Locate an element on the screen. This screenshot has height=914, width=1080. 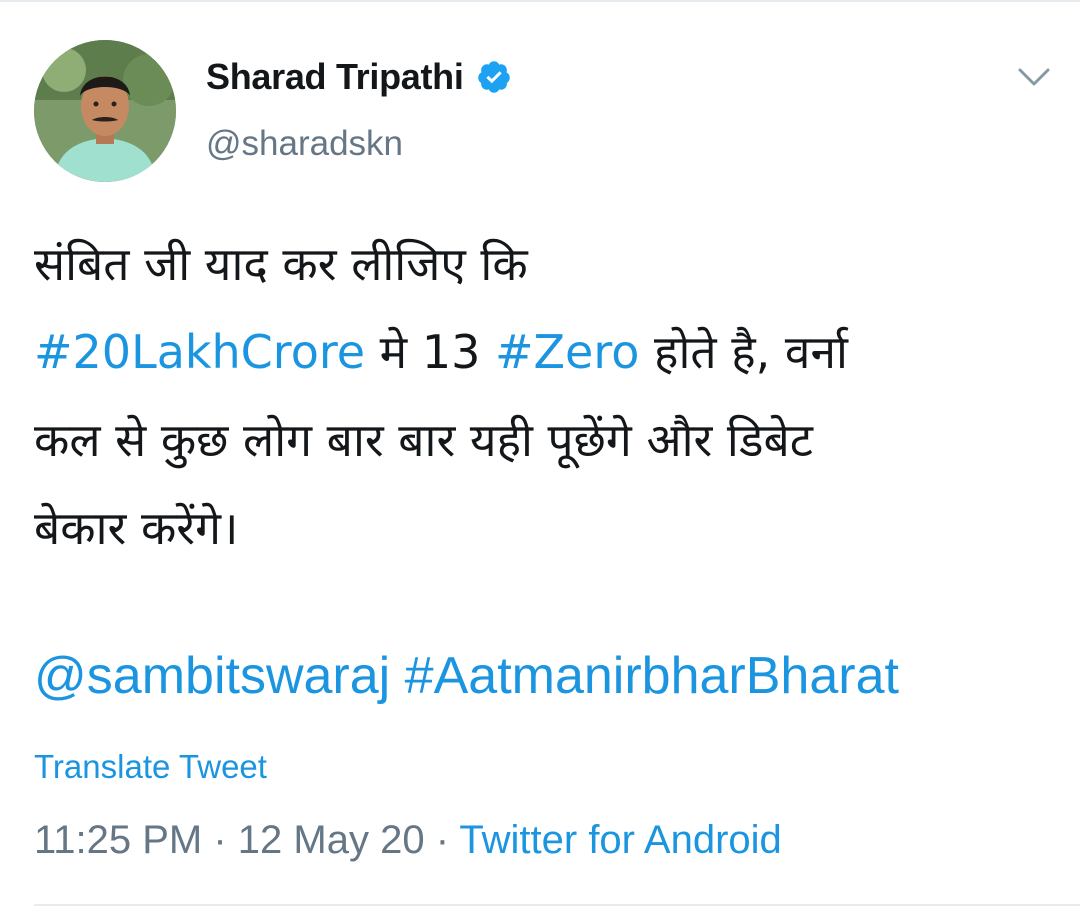
tweet-mentions-line: @sambitswaraj #AatmanirbharBharat is located at coordinates (466, 676).